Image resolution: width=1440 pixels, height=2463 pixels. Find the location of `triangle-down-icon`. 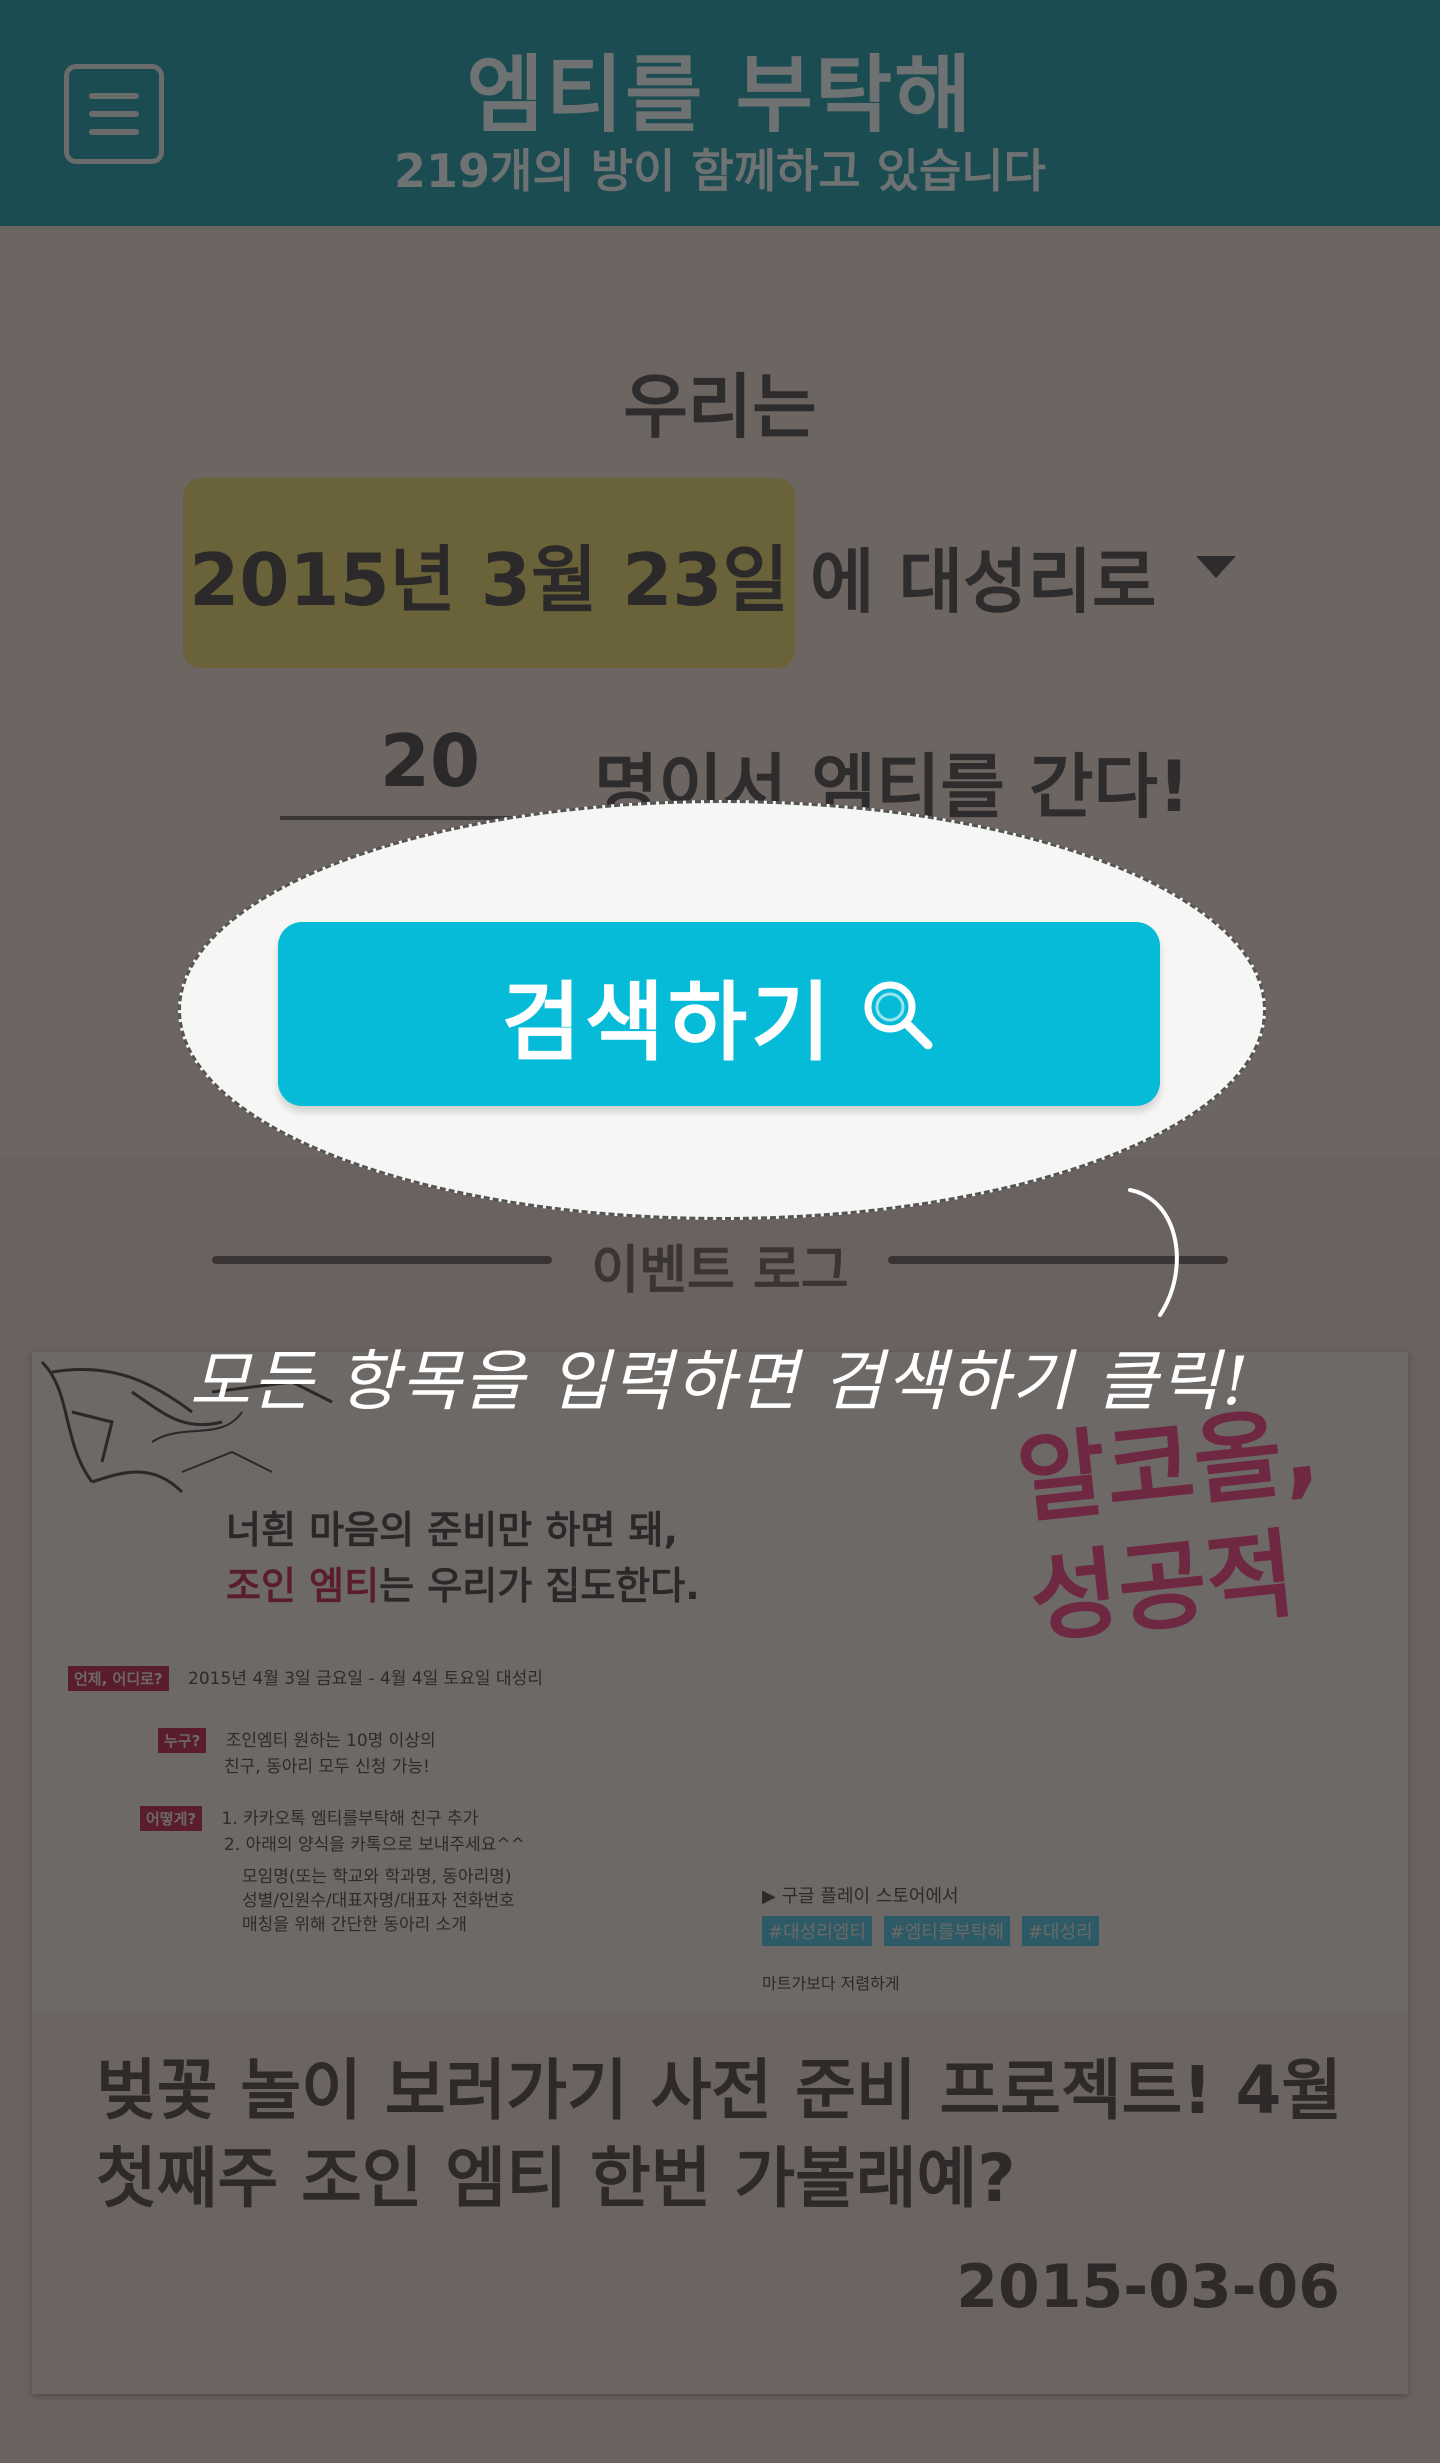

triangle-down-icon is located at coordinates (1216, 567).